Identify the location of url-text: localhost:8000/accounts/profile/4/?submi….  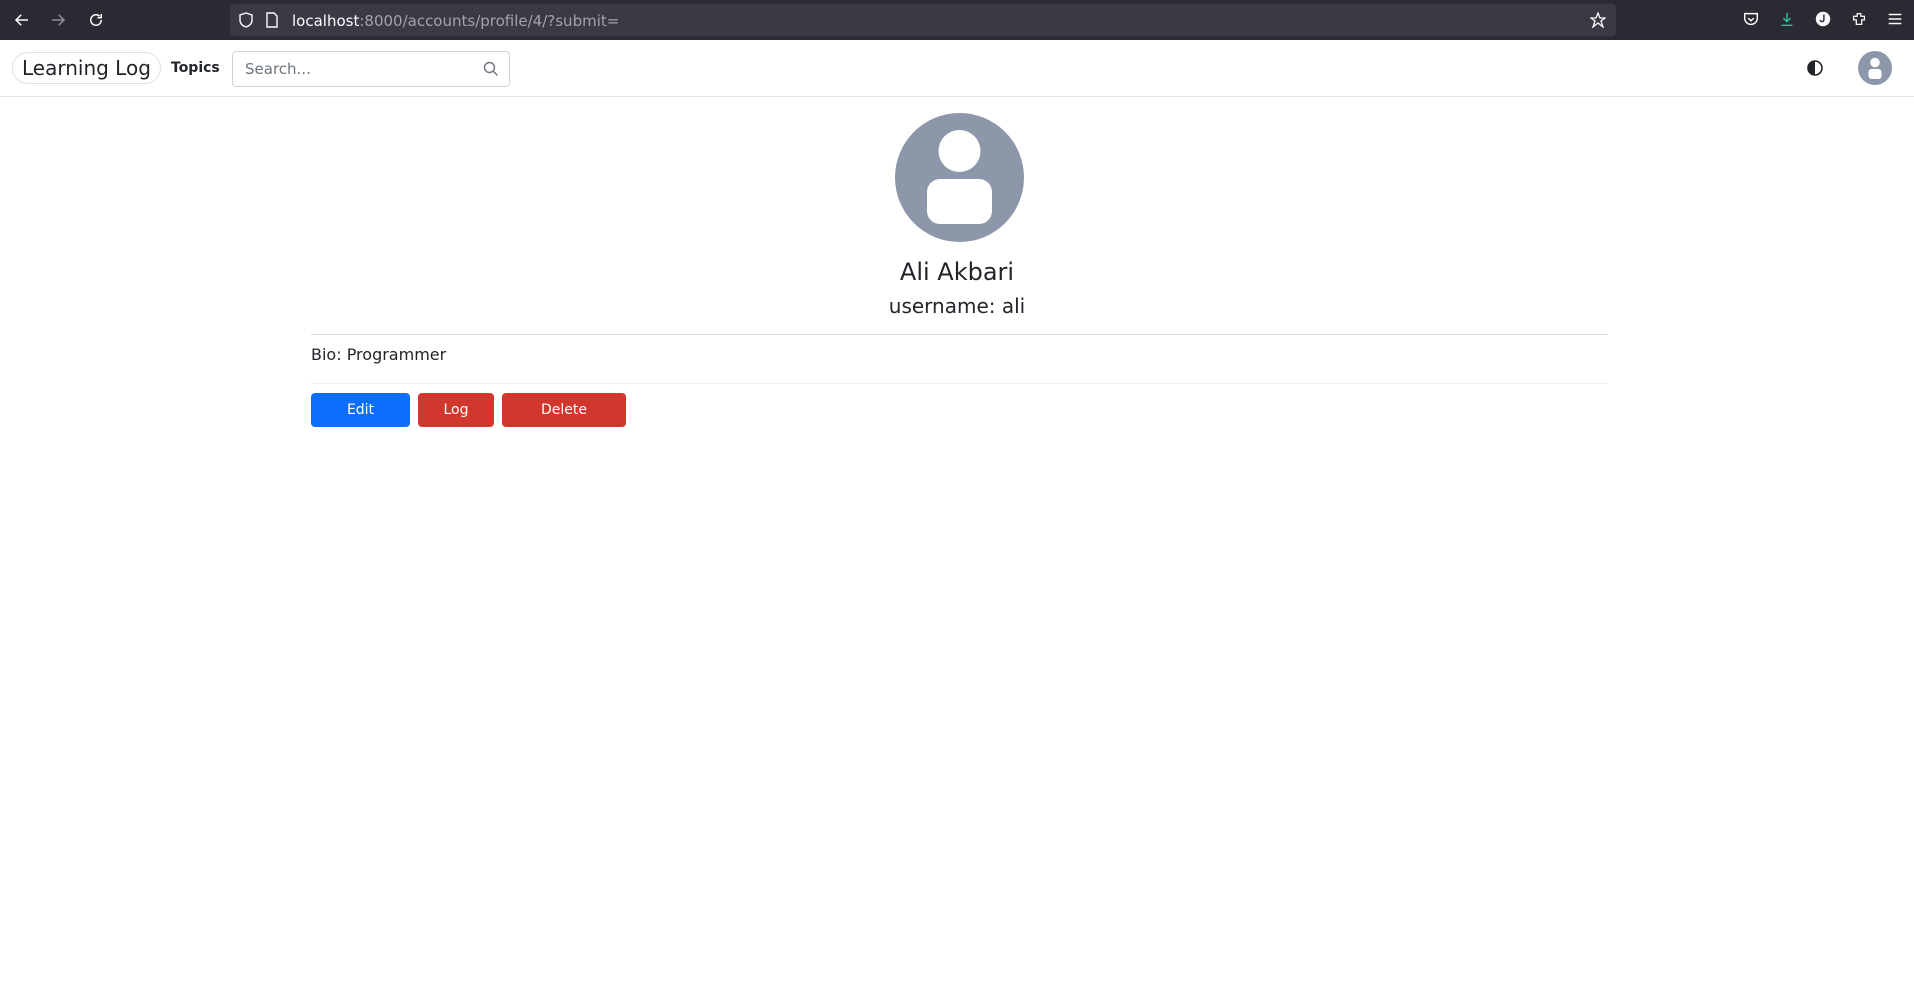
(455, 21).